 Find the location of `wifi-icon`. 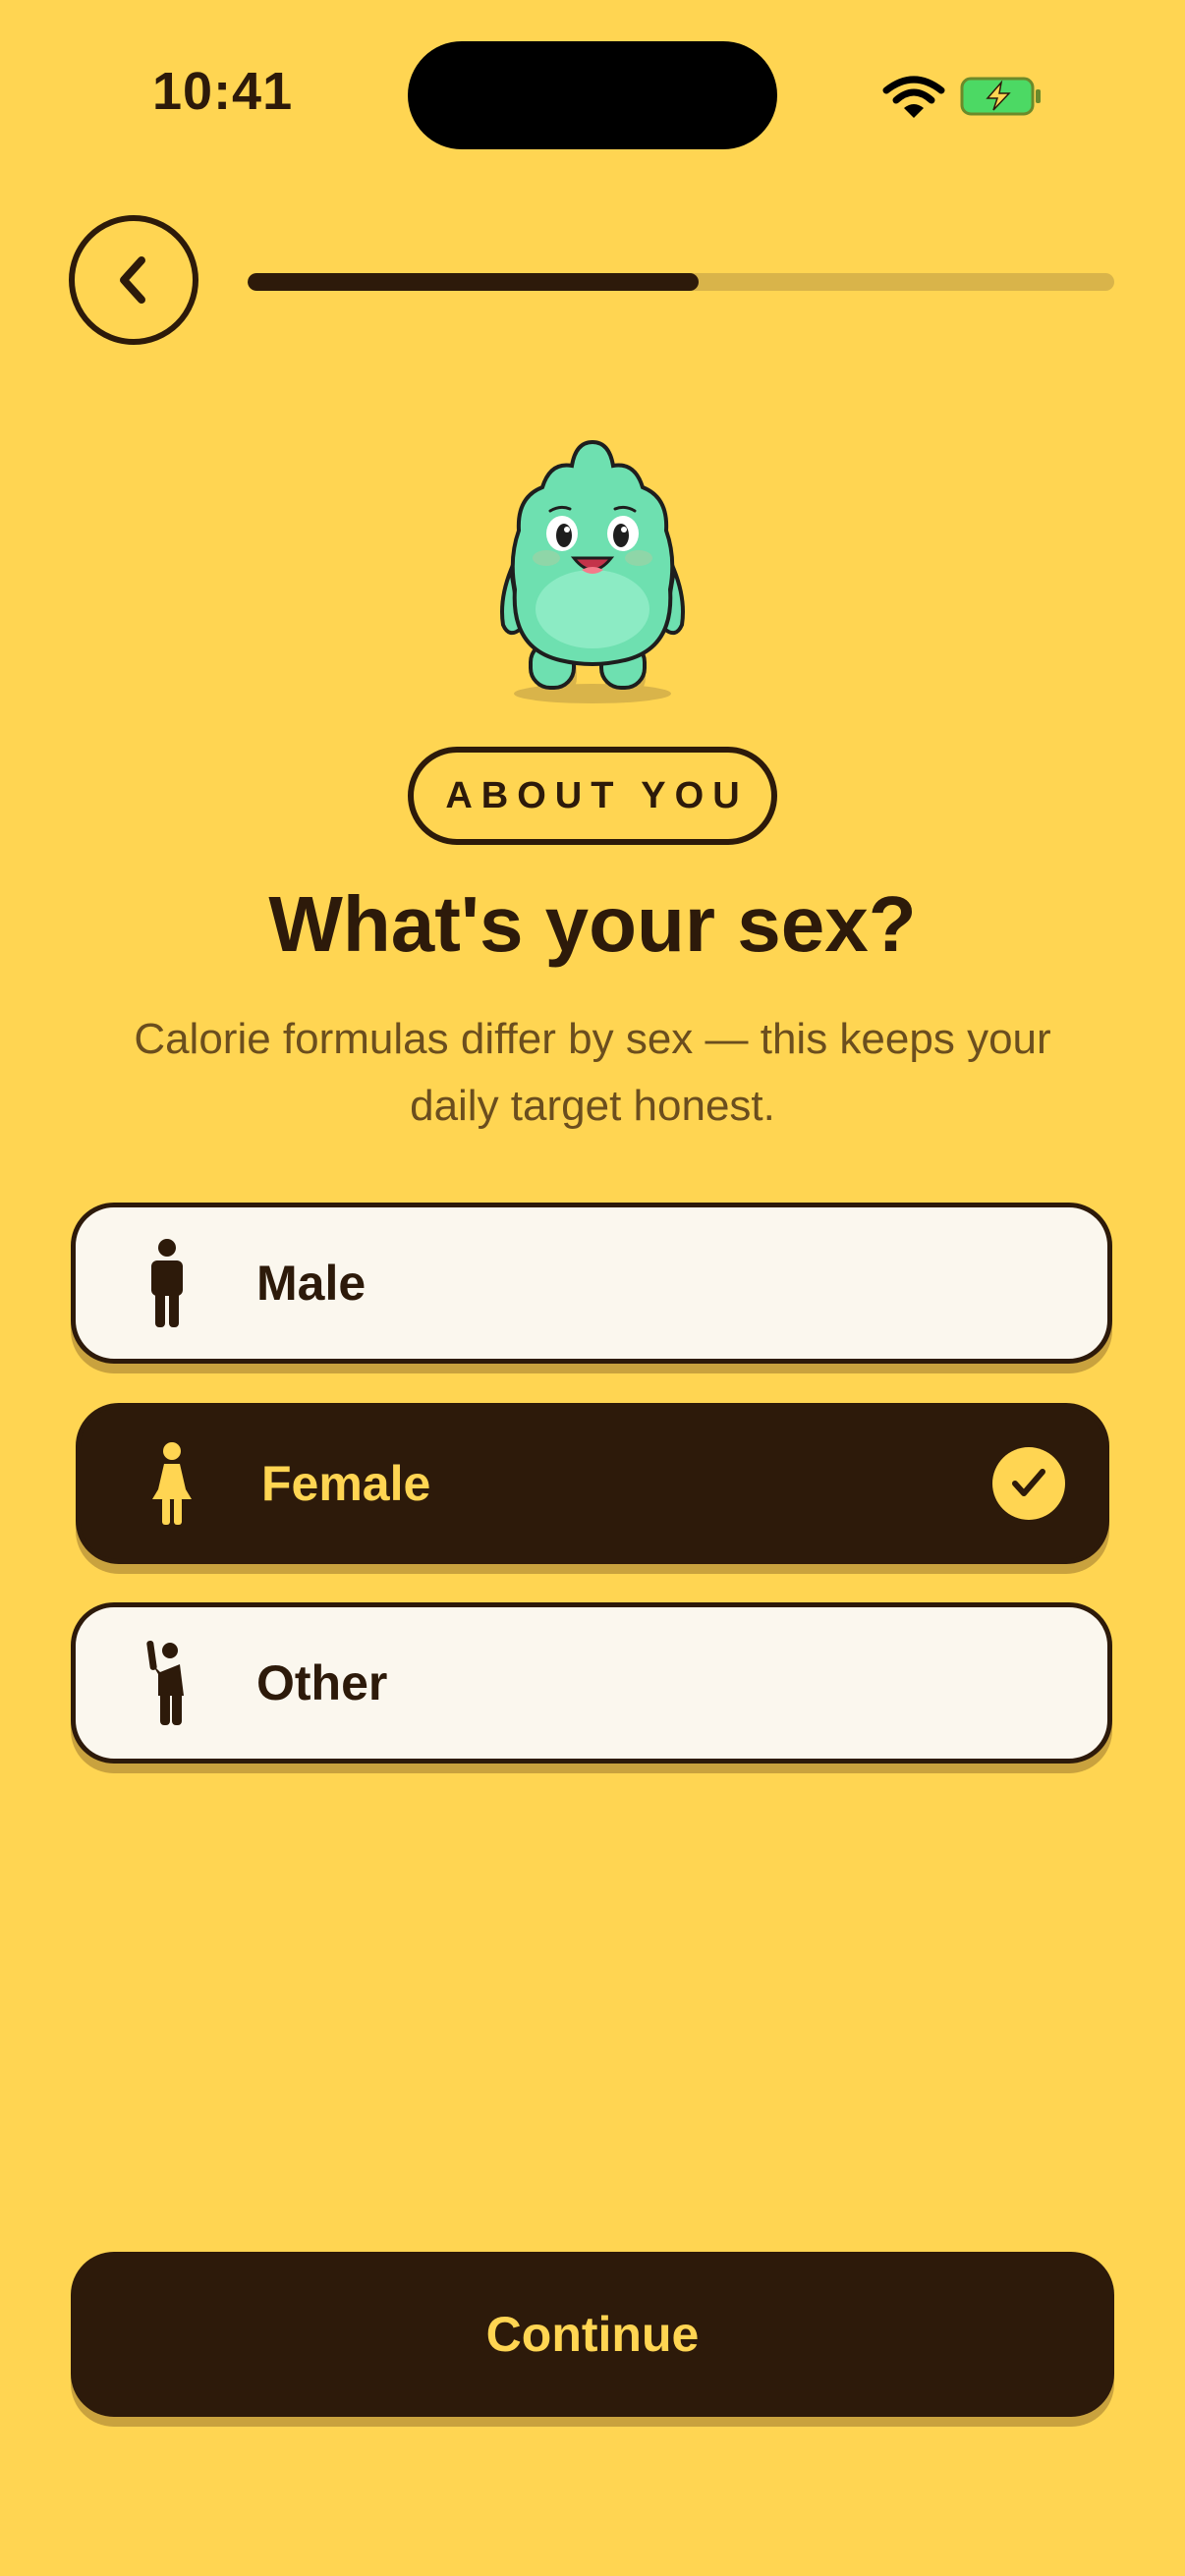

wifi-icon is located at coordinates (914, 97).